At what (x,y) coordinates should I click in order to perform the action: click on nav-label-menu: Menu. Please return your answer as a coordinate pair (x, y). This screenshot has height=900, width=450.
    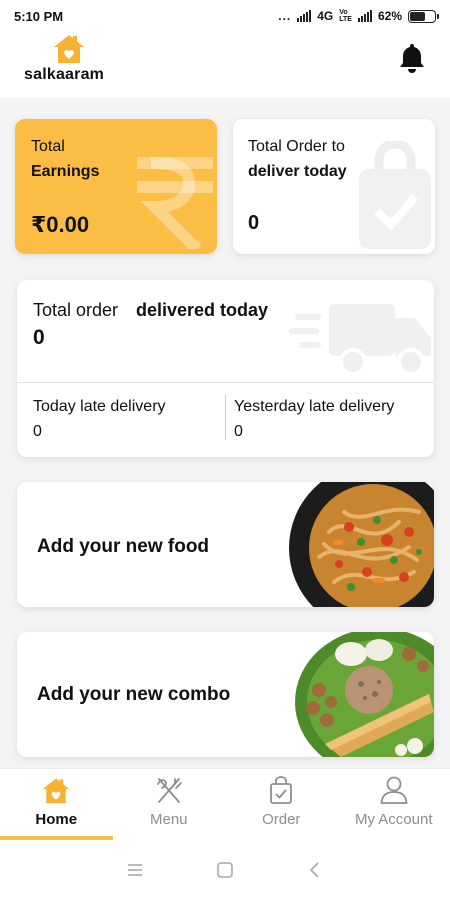
    Looking at the image, I should click on (168, 819).